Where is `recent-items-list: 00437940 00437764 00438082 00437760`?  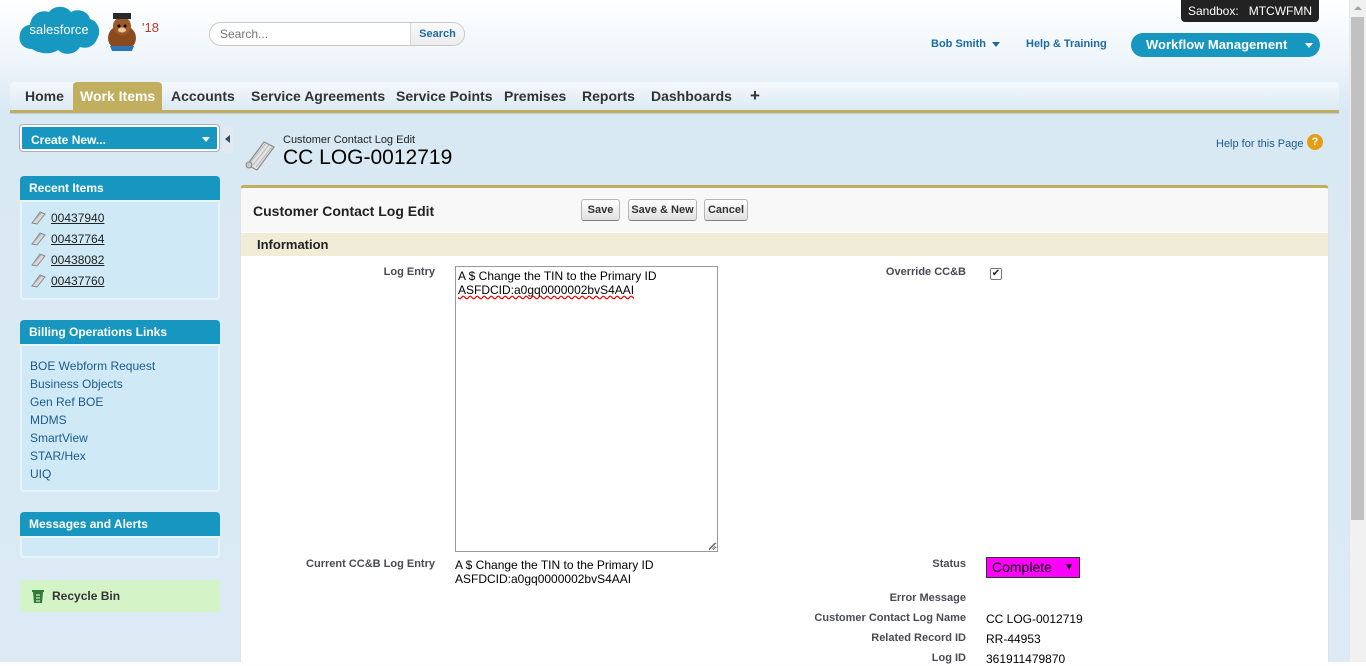
recent-items-list: 00437940 00437764 00438082 00437760 is located at coordinates (120, 250).